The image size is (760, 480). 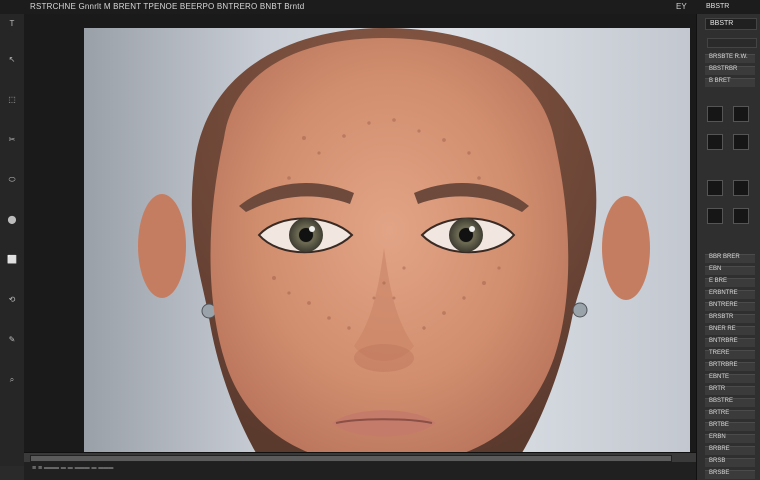 What do you see at coordinates (73, 468) in the screenshot?
I see `status-text: ≡ ≡ ═══ ═ ═ ═══ ═ ═══` at bounding box center [73, 468].